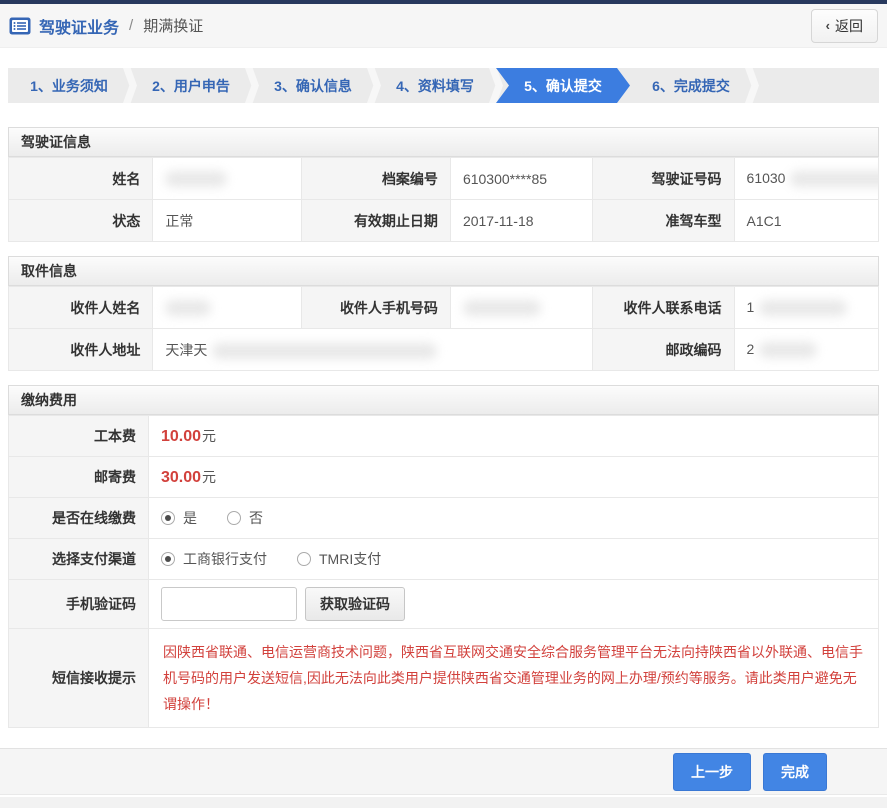 This screenshot has height=808, width=887. Describe the element at coordinates (80, 220) in the screenshot. I see `status-label: 状态` at that location.